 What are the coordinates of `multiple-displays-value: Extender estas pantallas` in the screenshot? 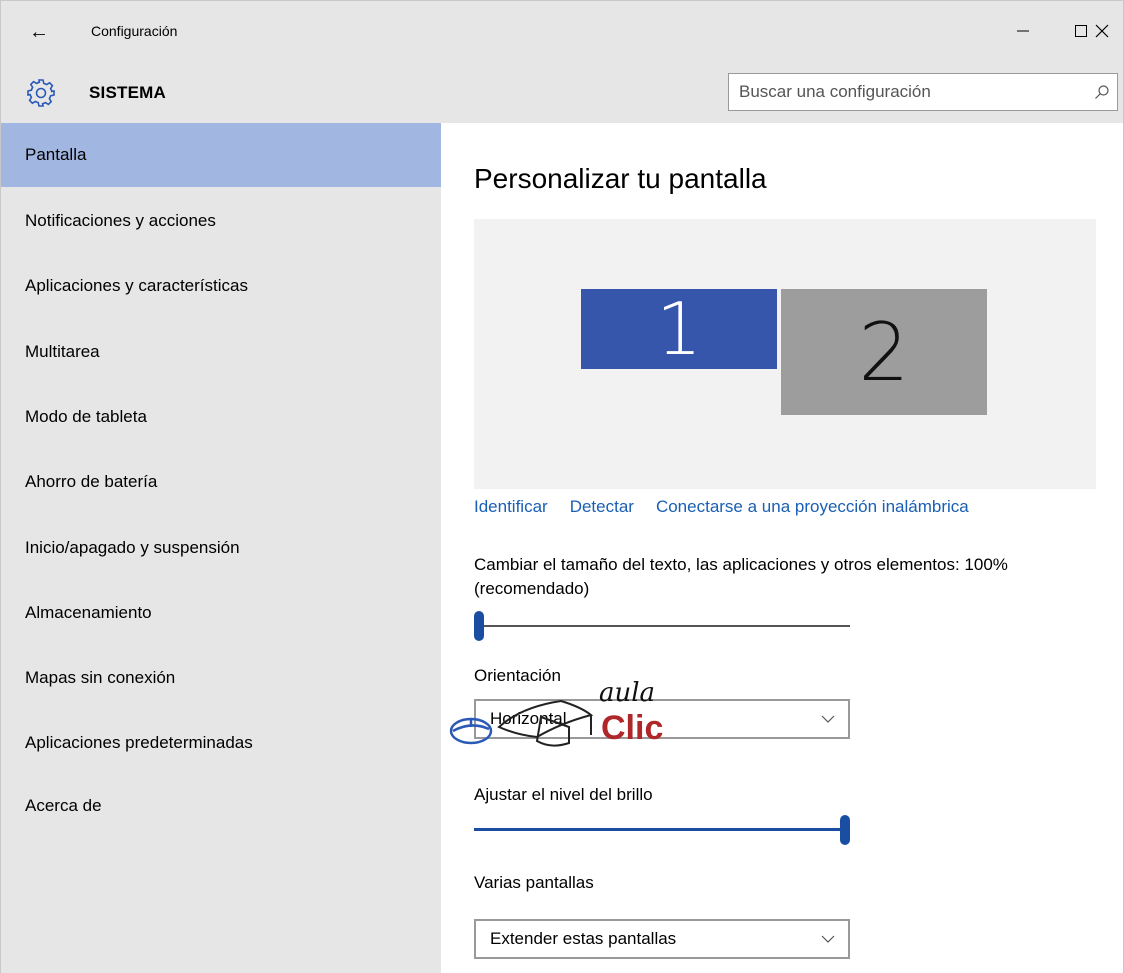 It's located at (583, 938).